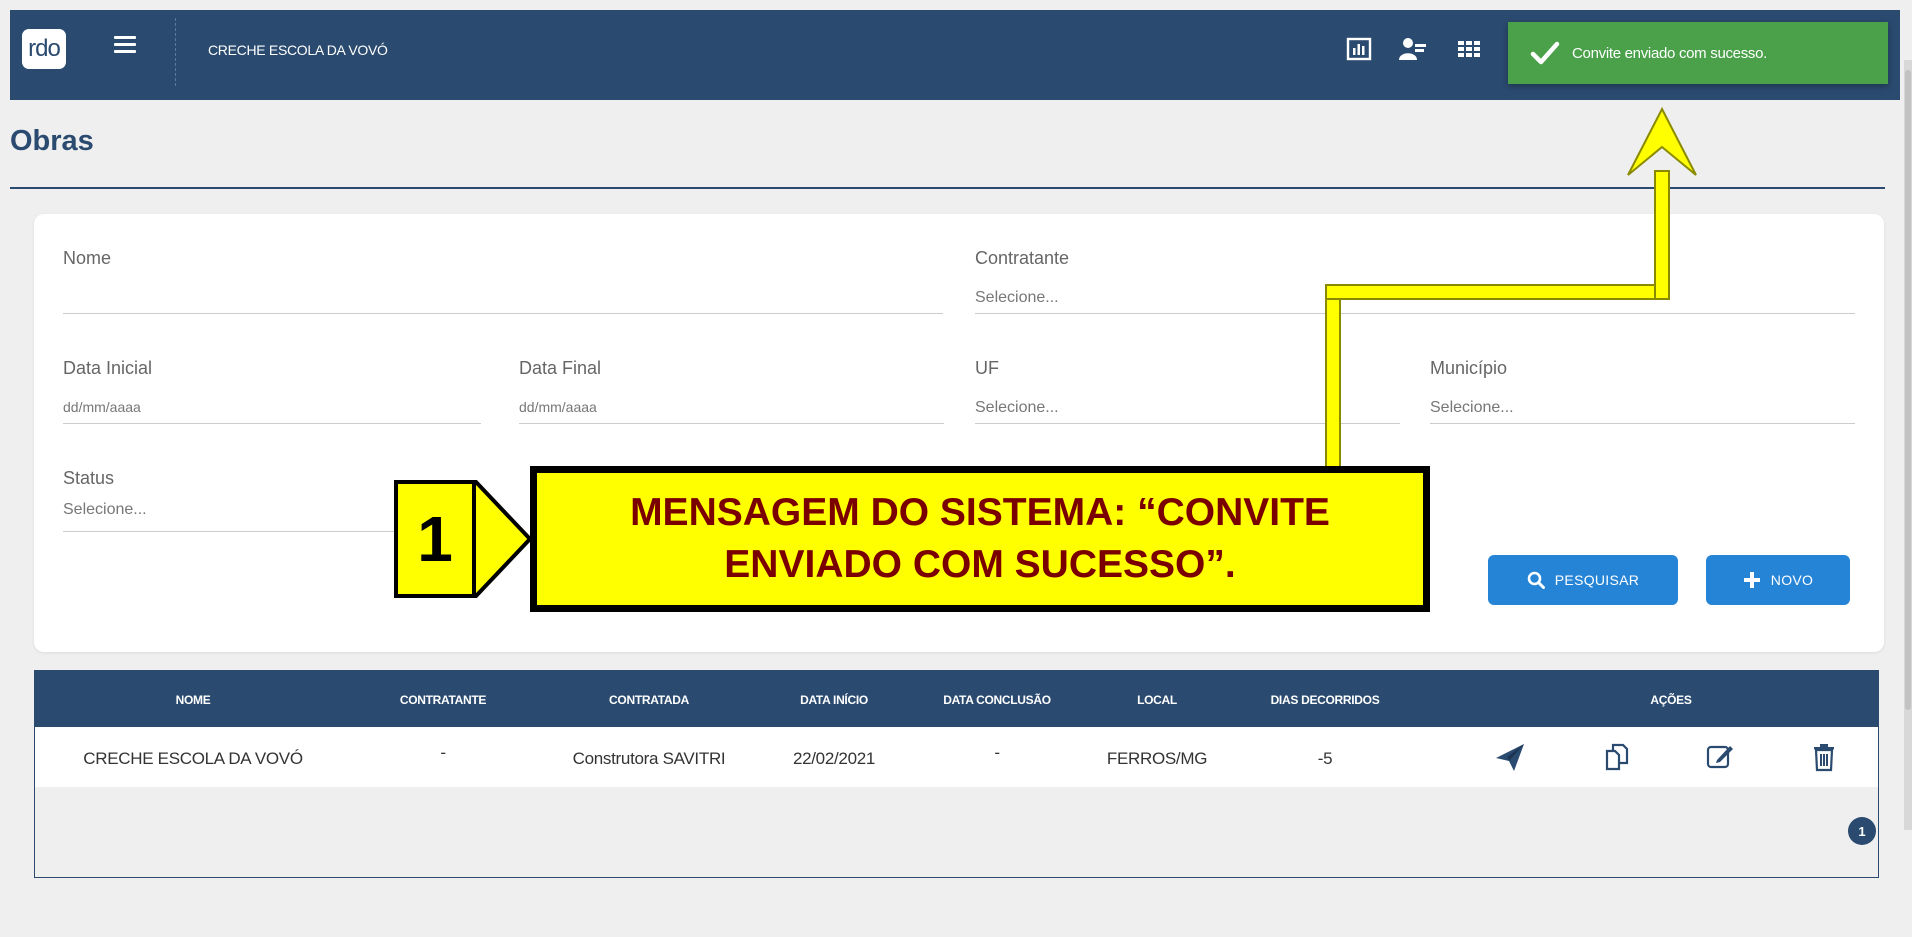 Image resolution: width=1912 pixels, height=937 pixels. What do you see at coordinates (649, 700) in the screenshot?
I see `col-contratada: CONTRATADA` at bounding box center [649, 700].